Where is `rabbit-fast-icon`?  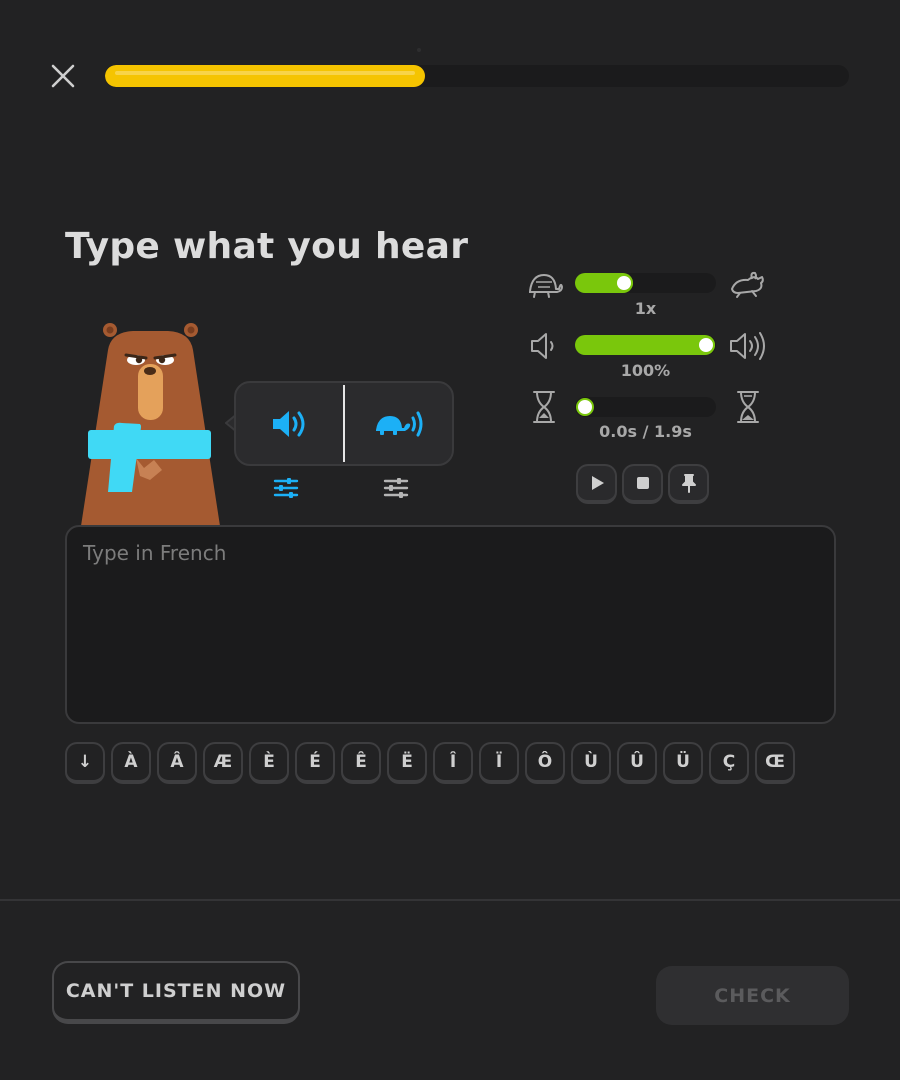
rabbit-fast-icon is located at coordinates (747, 284).